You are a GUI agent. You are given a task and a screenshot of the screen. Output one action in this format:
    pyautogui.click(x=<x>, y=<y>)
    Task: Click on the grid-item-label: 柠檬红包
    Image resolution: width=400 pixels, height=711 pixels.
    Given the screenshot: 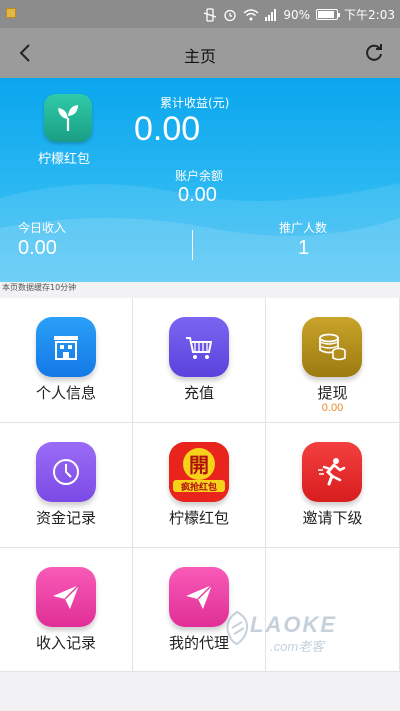 What is the action you would take?
    pyautogui.click(x=198, y=518)
    